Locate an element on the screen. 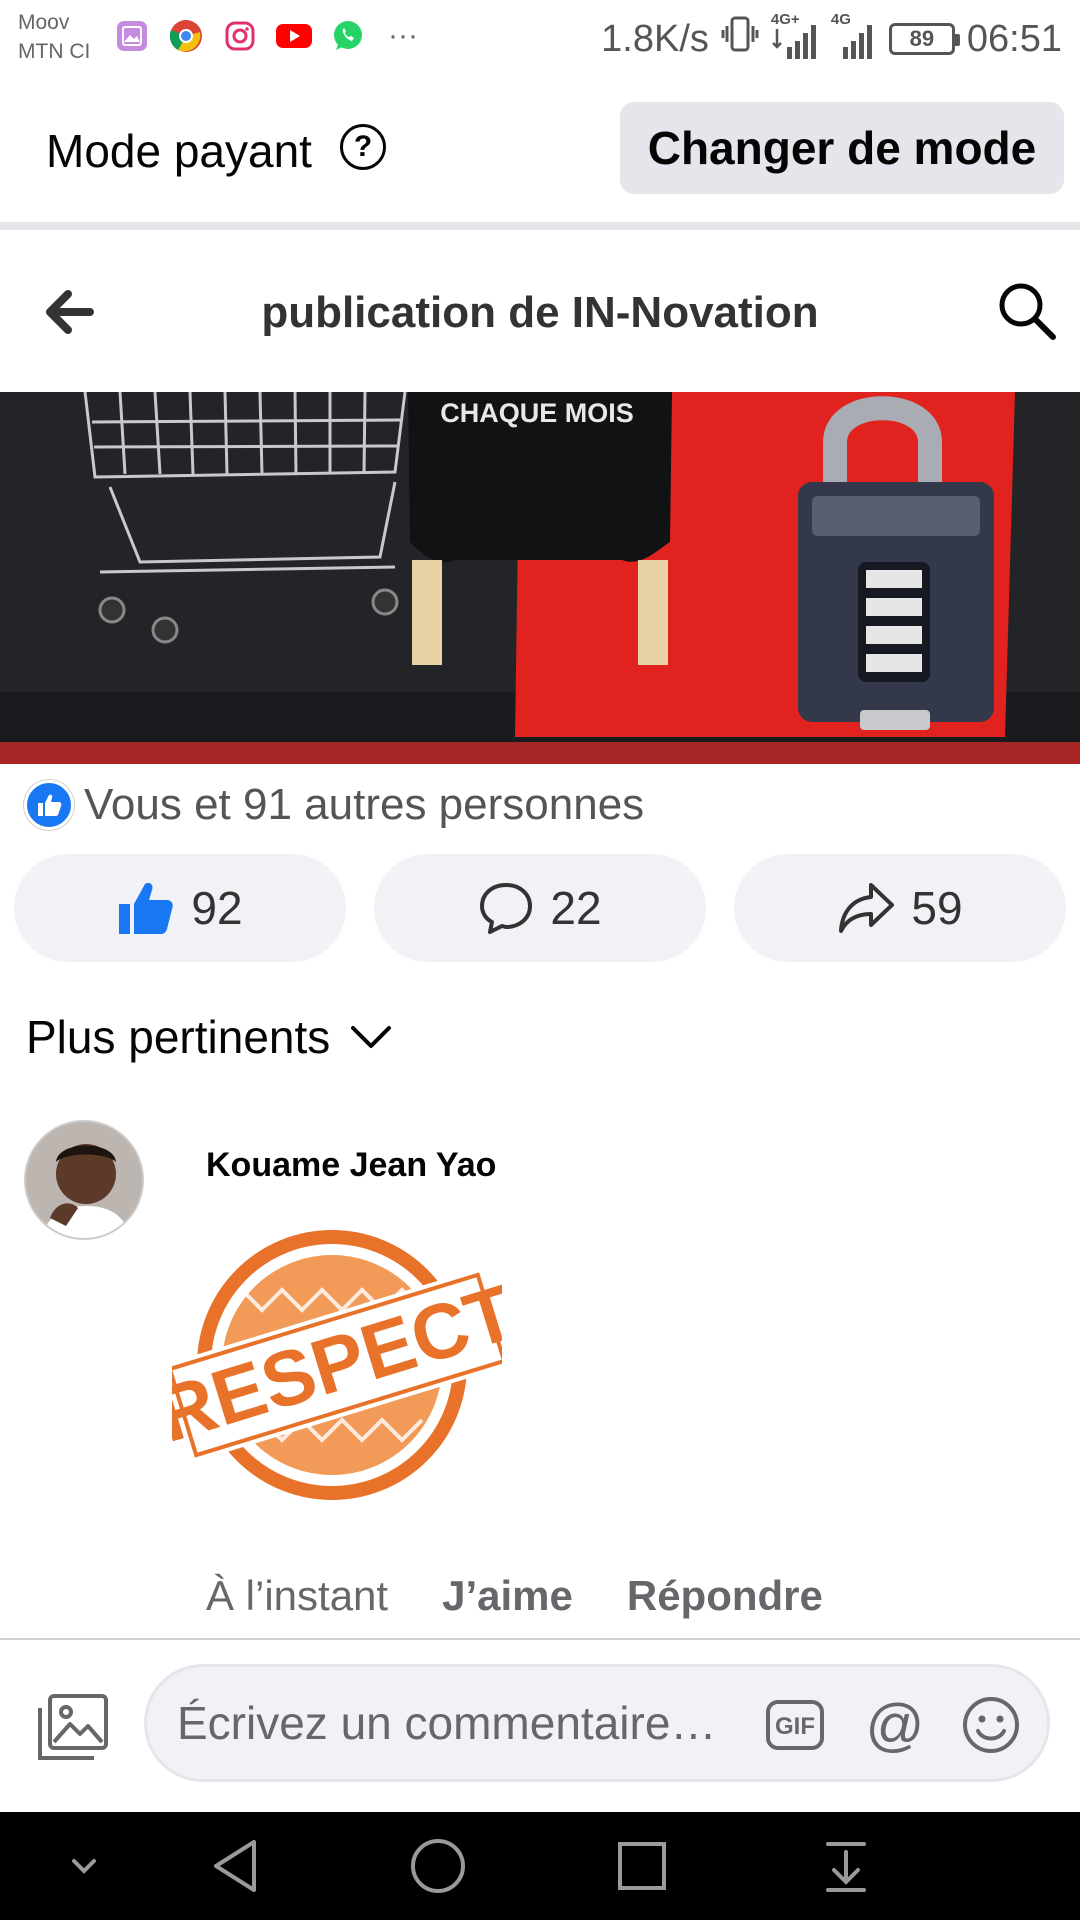 The height and width of the screenshot is (1920, 1080). avatar is located at coordinates (84, 1180).